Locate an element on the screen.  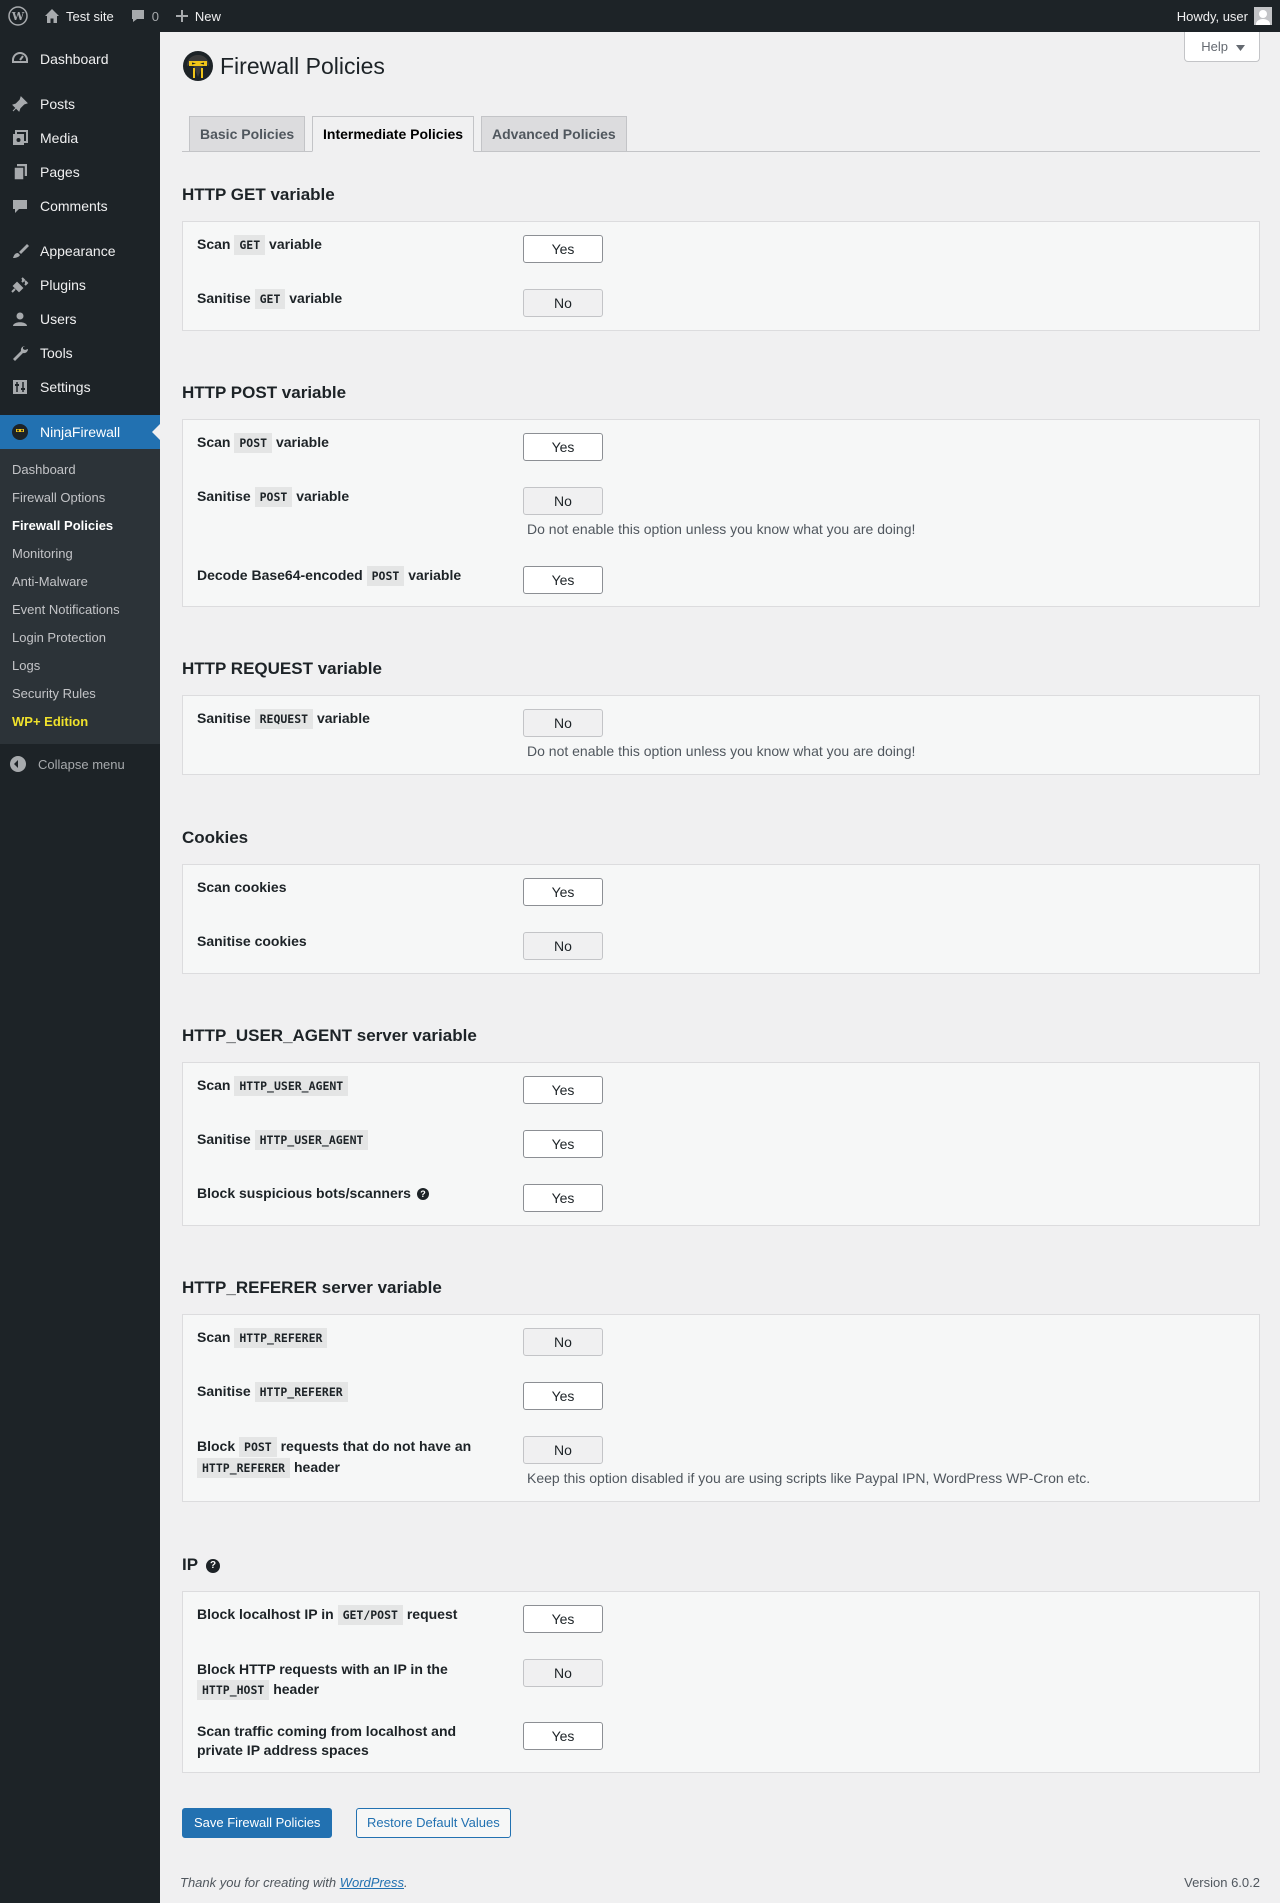
section-title-referer: HTTP_REFERER server variable is located at coordinates (312, 1287).